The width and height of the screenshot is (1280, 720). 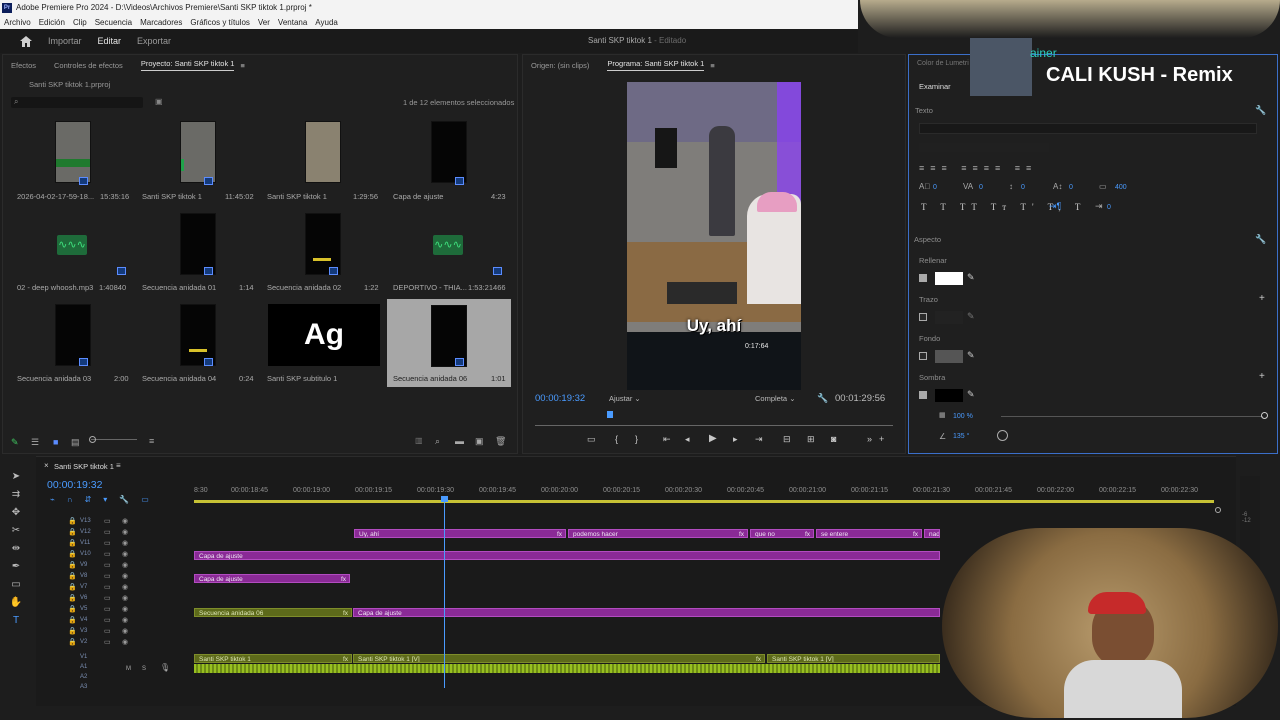 What do you see at coordinates (881, 439) in the screenshot?
I see `add-button-icon: +` at bounding box center [881, 439].